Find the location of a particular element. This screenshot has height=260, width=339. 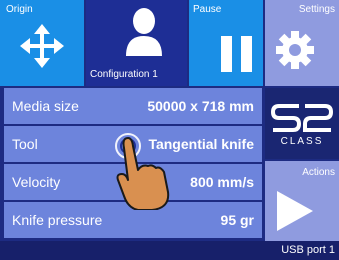

knife-pressure-value: 95 gr is located at coordinates (237, 220).